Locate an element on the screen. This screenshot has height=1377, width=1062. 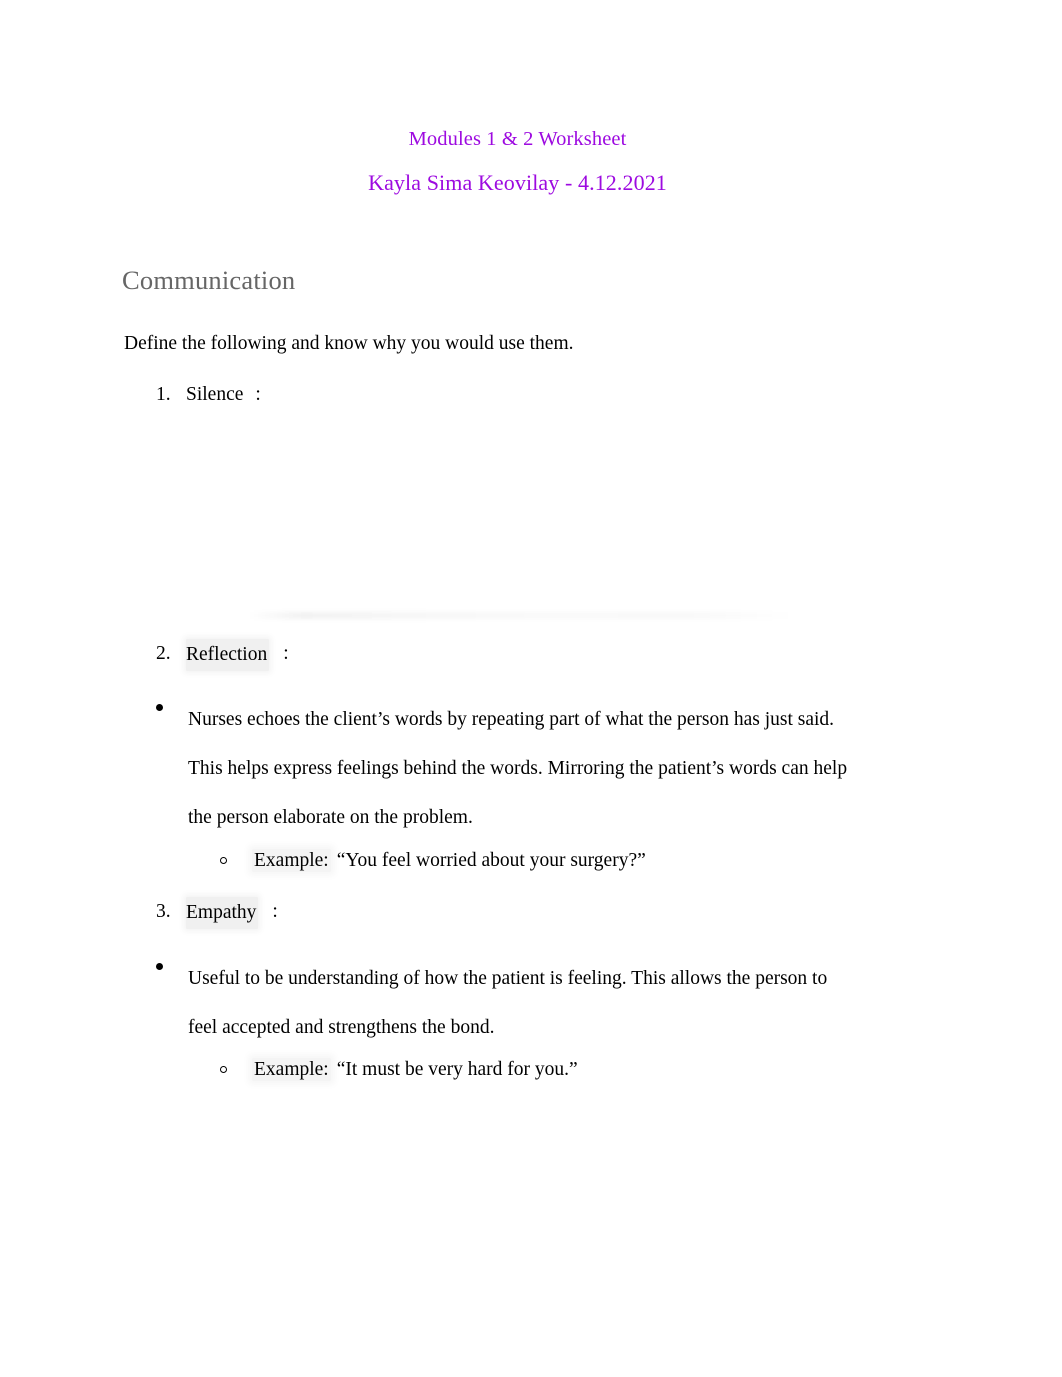
list-item-3-subbullet: Example: “It must be very hard for you.” is located at coordinates (540, 1070).